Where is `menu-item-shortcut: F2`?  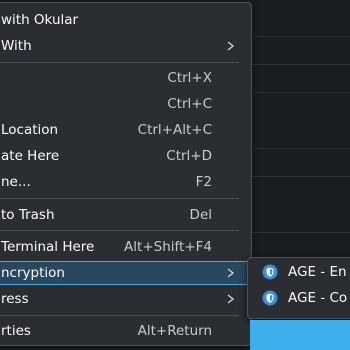 menu-item-shortcut: F2 is located at coordinates (203, 182).